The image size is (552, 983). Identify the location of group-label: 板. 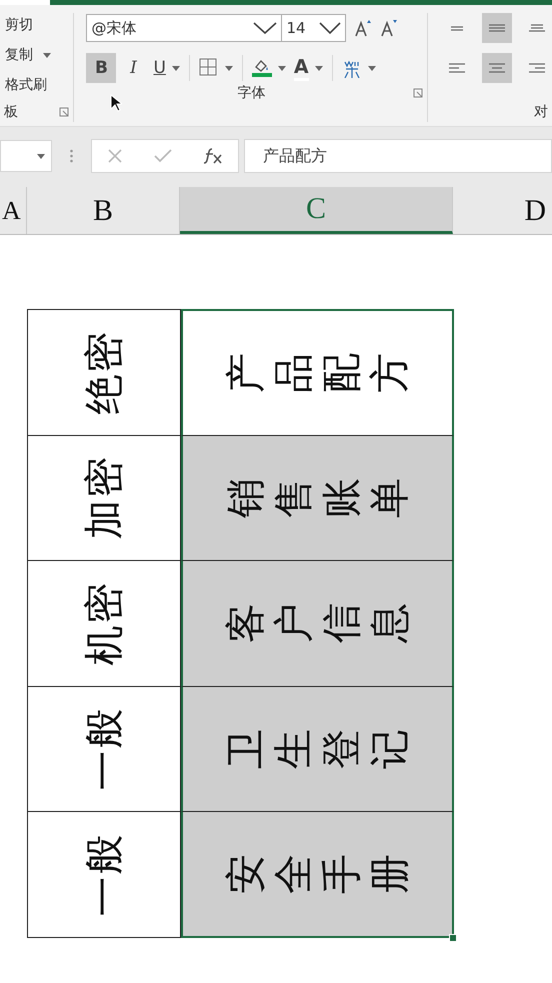
(11, 112).